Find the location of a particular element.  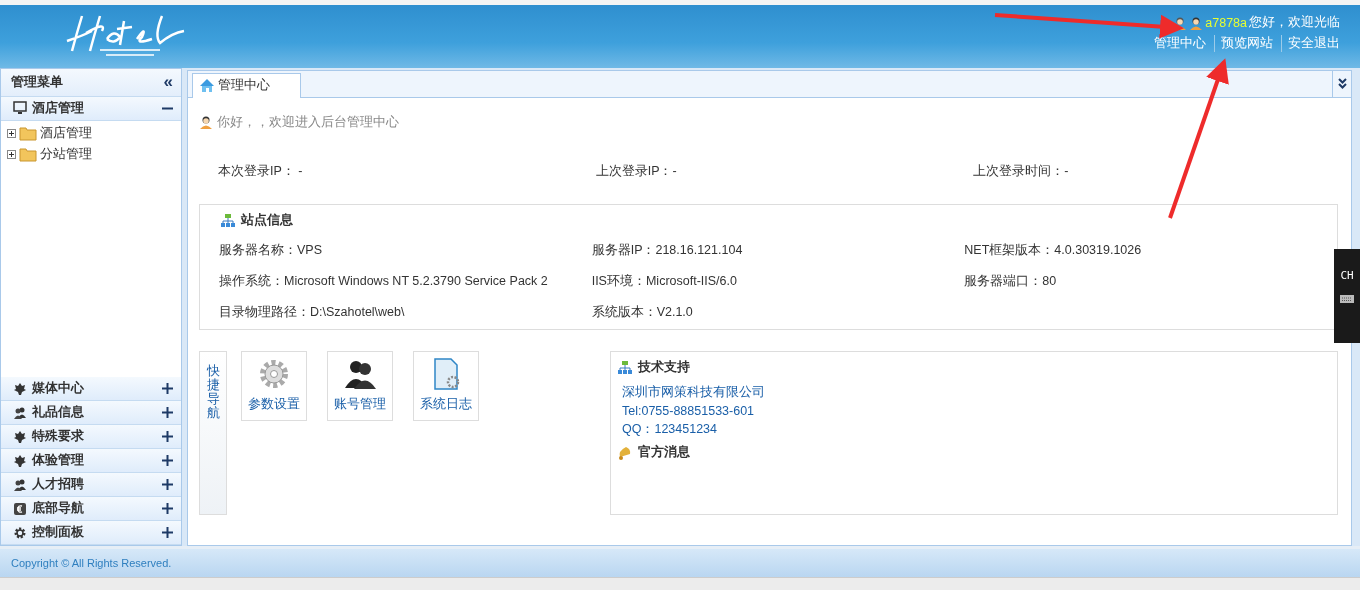

shortcut-button: 账号管理 is located at coordinates (360, 385).